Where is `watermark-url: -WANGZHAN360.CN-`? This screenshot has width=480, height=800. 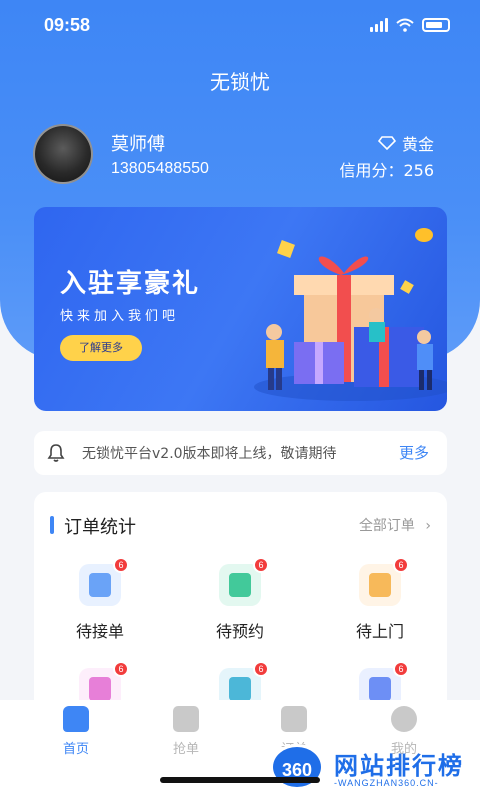
watermark-url: -WANGZHAN360.CN- is located at coordinates (386, 783).